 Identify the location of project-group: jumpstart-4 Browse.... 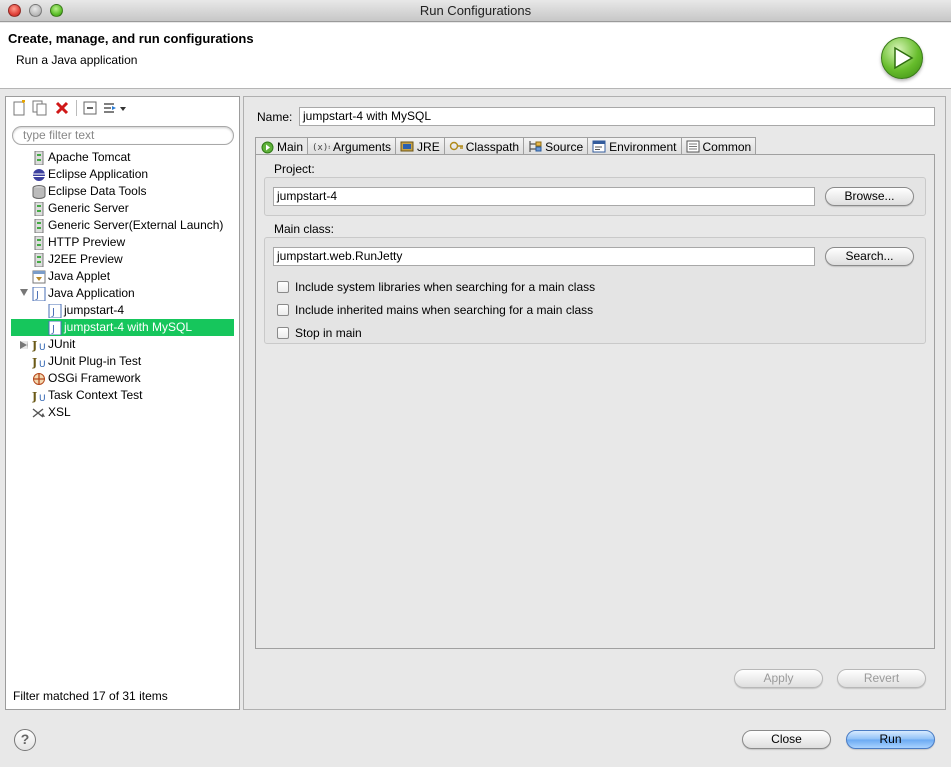
(595, 196).